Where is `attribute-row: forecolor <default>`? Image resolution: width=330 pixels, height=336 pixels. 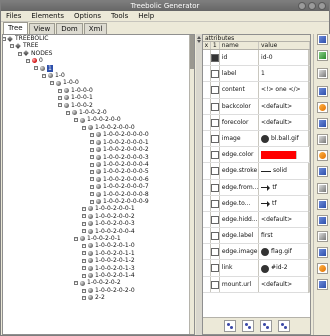
attribute-row: forecolor <default> is located at coordinates (256, 122).